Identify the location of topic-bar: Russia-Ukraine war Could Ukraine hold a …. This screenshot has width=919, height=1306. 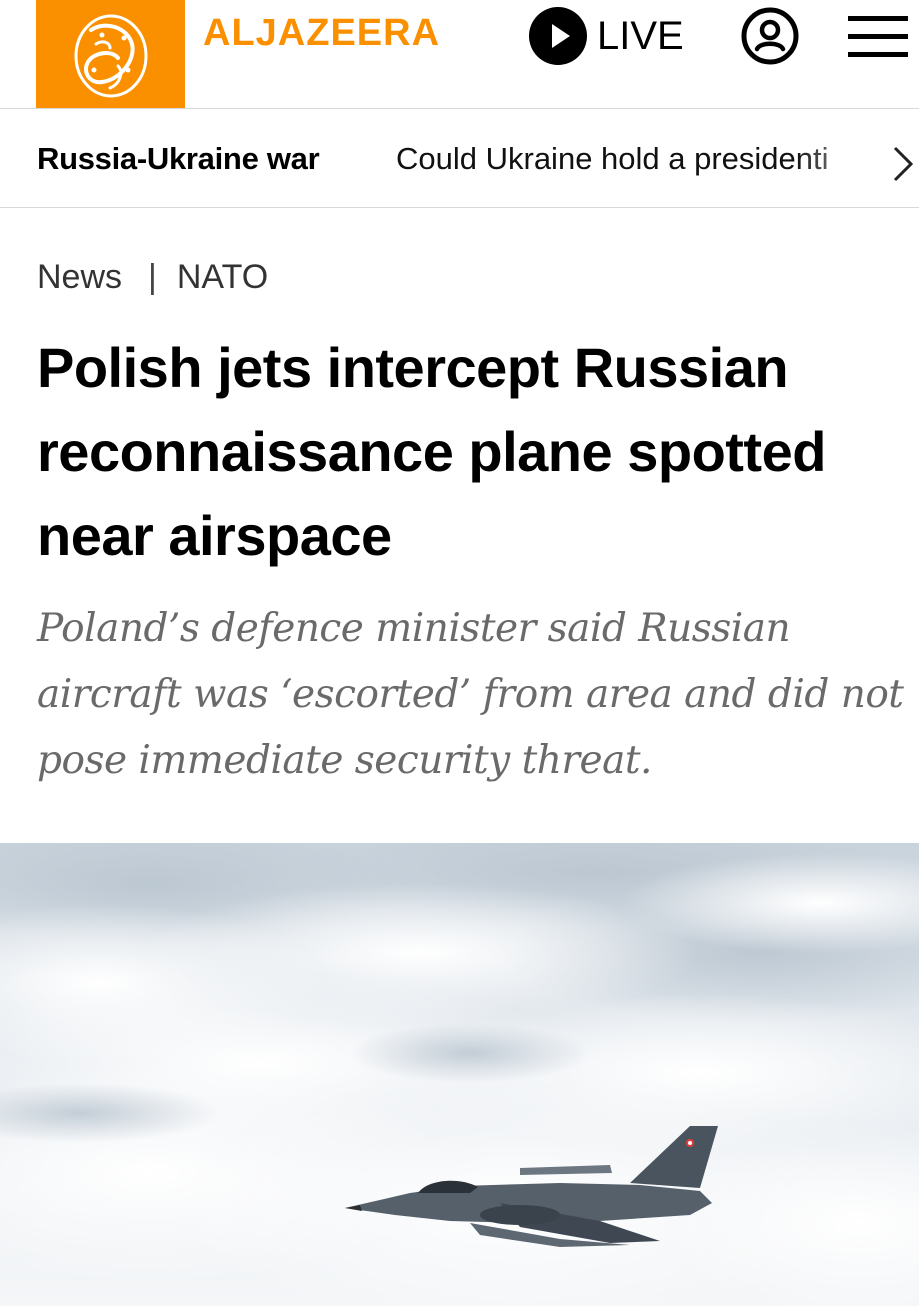
(459, 158).